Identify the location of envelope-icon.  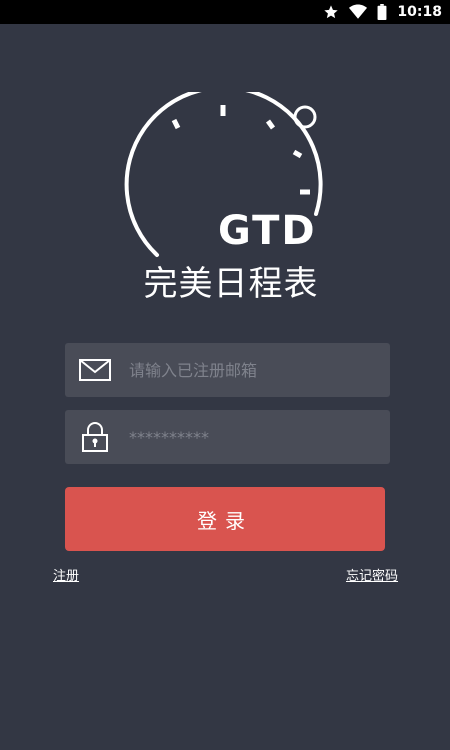
(95, 370).